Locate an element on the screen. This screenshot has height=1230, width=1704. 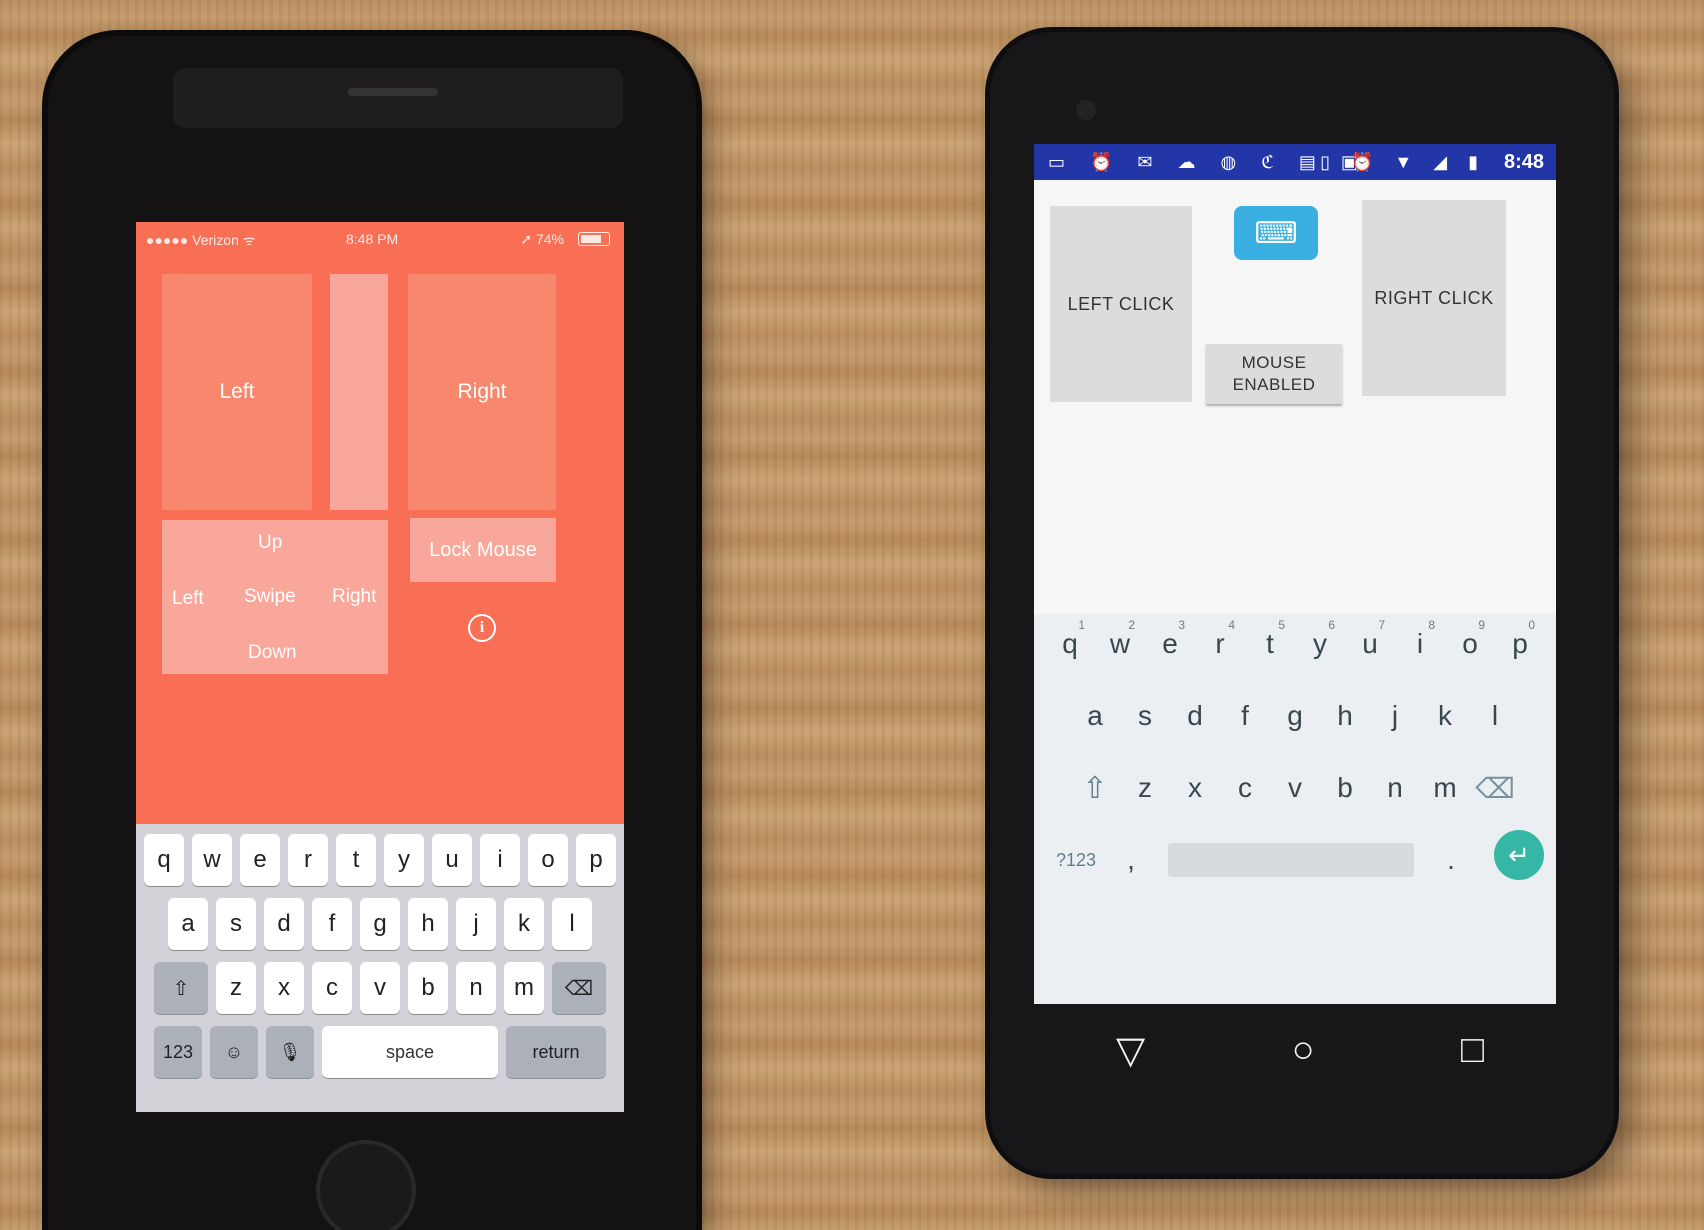
ios-key-h: h is located at coordinates (428, 924).